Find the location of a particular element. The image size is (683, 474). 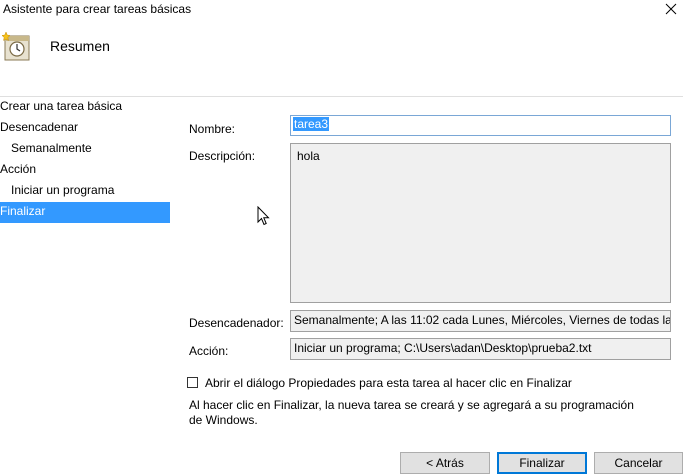

back-button: < Atrás is located at coordinates (445, 463).